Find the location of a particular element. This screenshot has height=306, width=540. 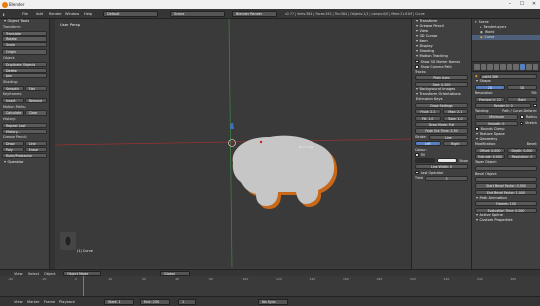

show-names-checkbox is located at coordinates (417, 61).